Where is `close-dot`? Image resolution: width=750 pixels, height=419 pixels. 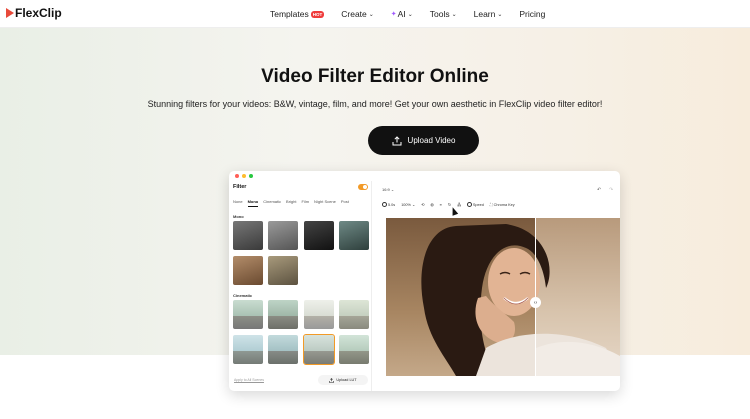
close-dot is located at coordinates (237, 176).